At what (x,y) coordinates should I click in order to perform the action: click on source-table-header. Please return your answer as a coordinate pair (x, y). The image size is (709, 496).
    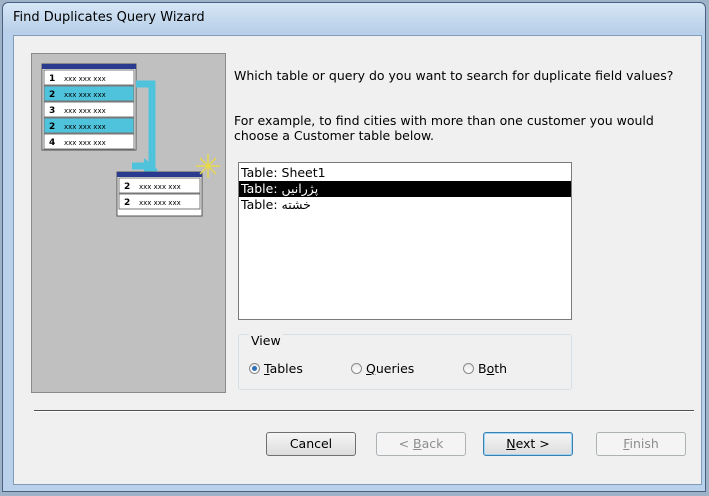
    Looking at the image, I should click on (89, 66).